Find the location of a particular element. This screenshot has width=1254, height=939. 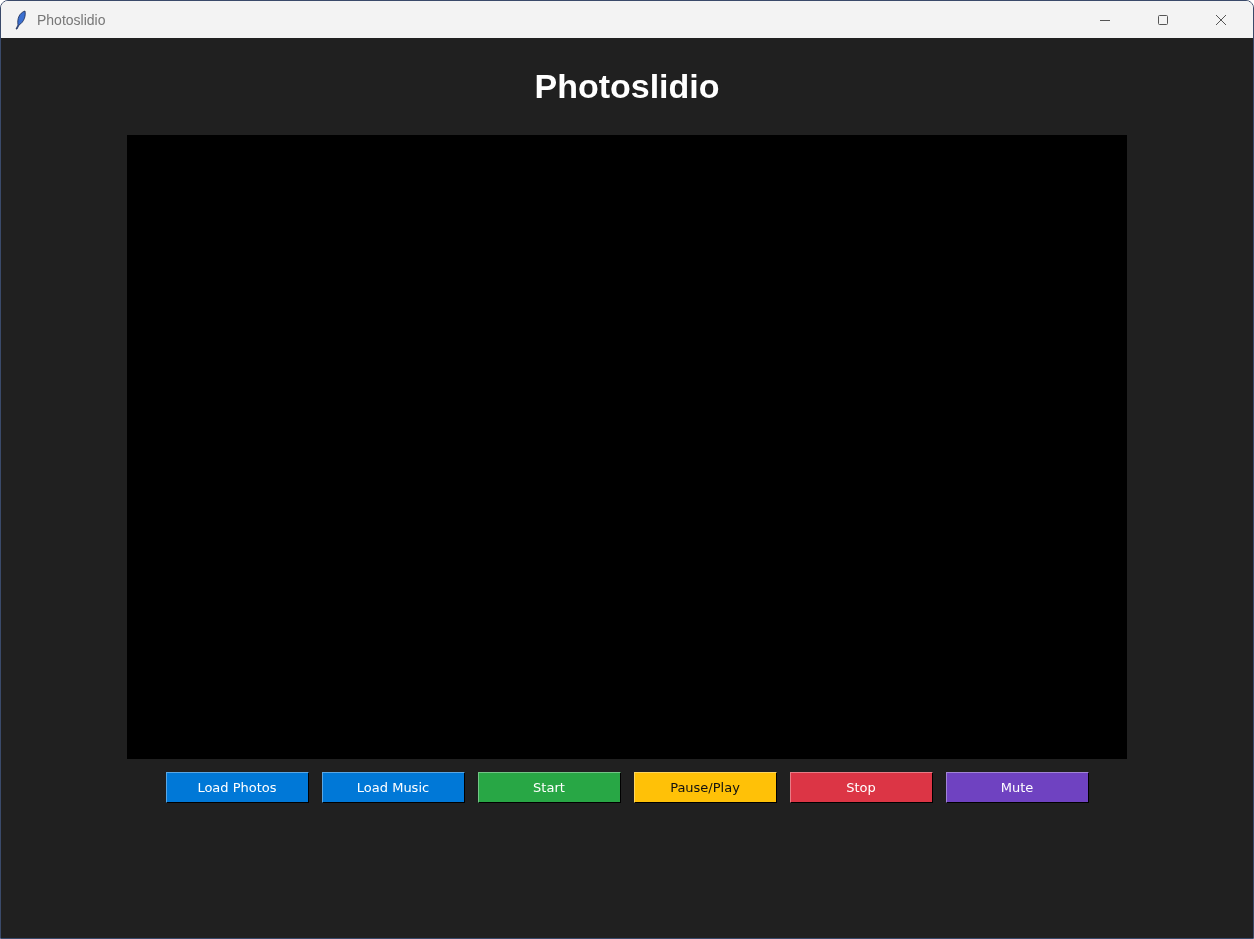

feather-icon is located at coordinates (21, 19).